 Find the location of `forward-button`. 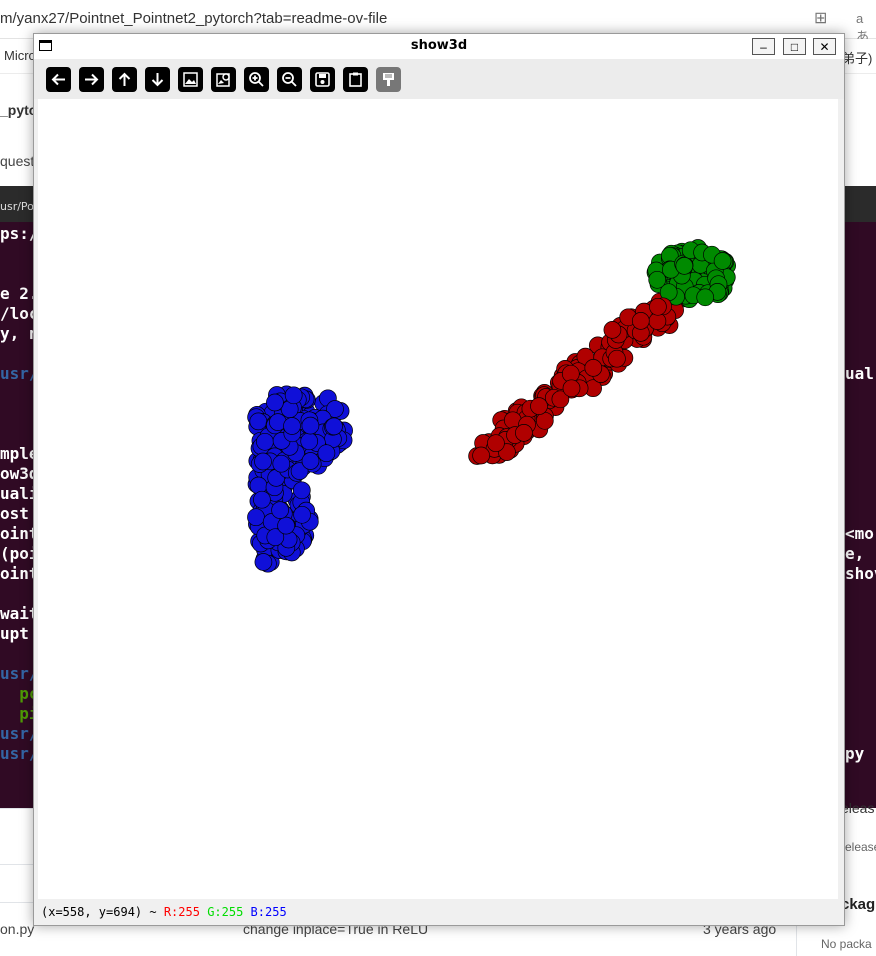

forward-button is located at coordinates (91, 79).